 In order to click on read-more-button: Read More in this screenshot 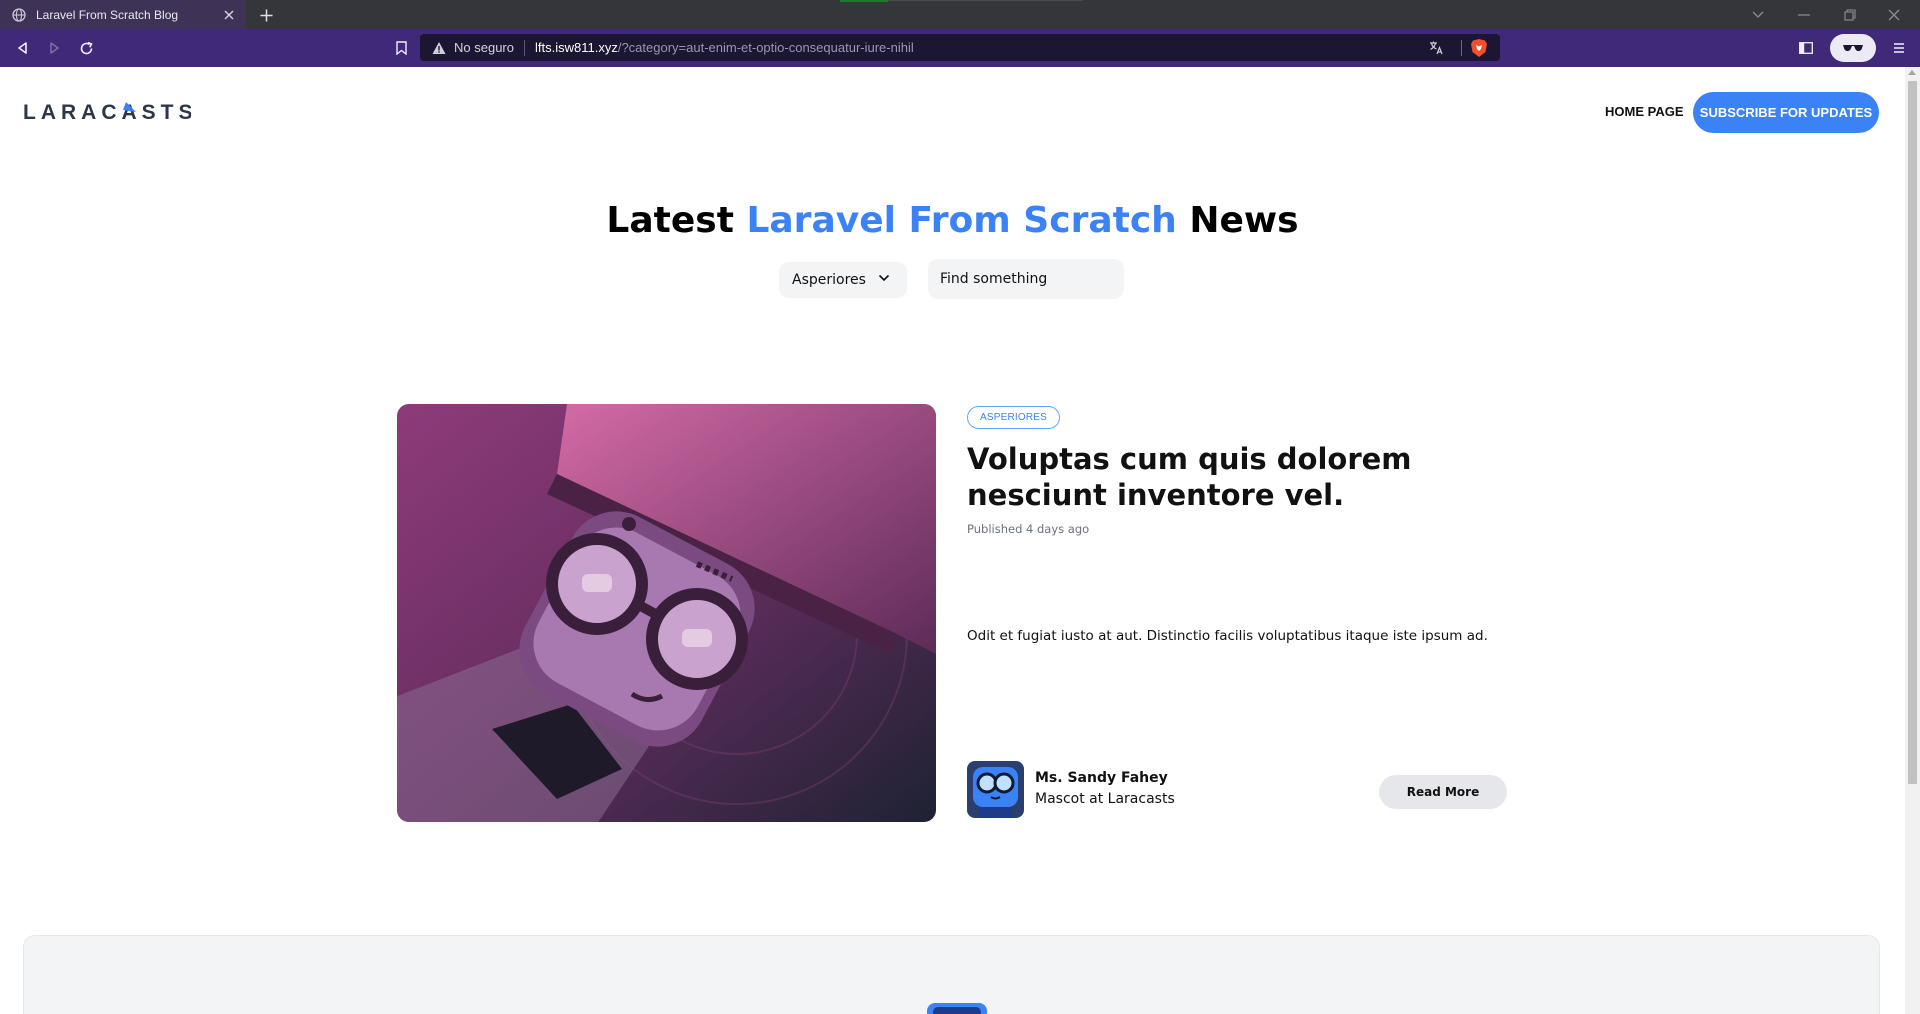, I will do `click(1443, 792)`.